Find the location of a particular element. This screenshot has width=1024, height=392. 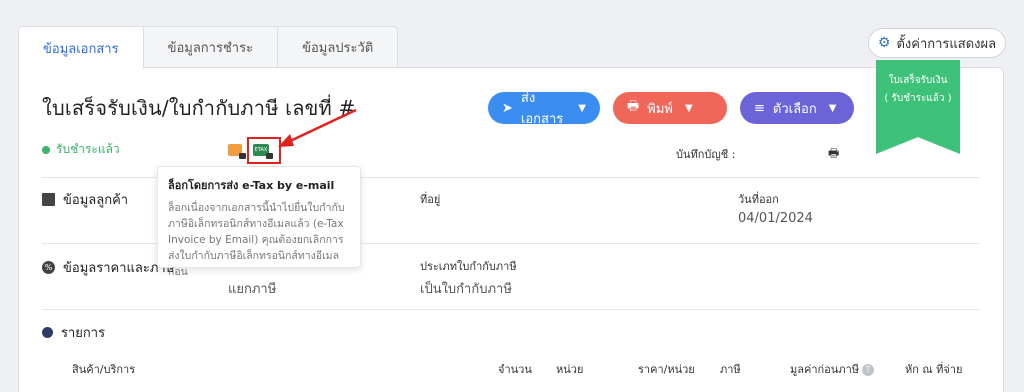

options-button: ≡ ตัวเลือก ▼ is located at coordinates (797, 108).